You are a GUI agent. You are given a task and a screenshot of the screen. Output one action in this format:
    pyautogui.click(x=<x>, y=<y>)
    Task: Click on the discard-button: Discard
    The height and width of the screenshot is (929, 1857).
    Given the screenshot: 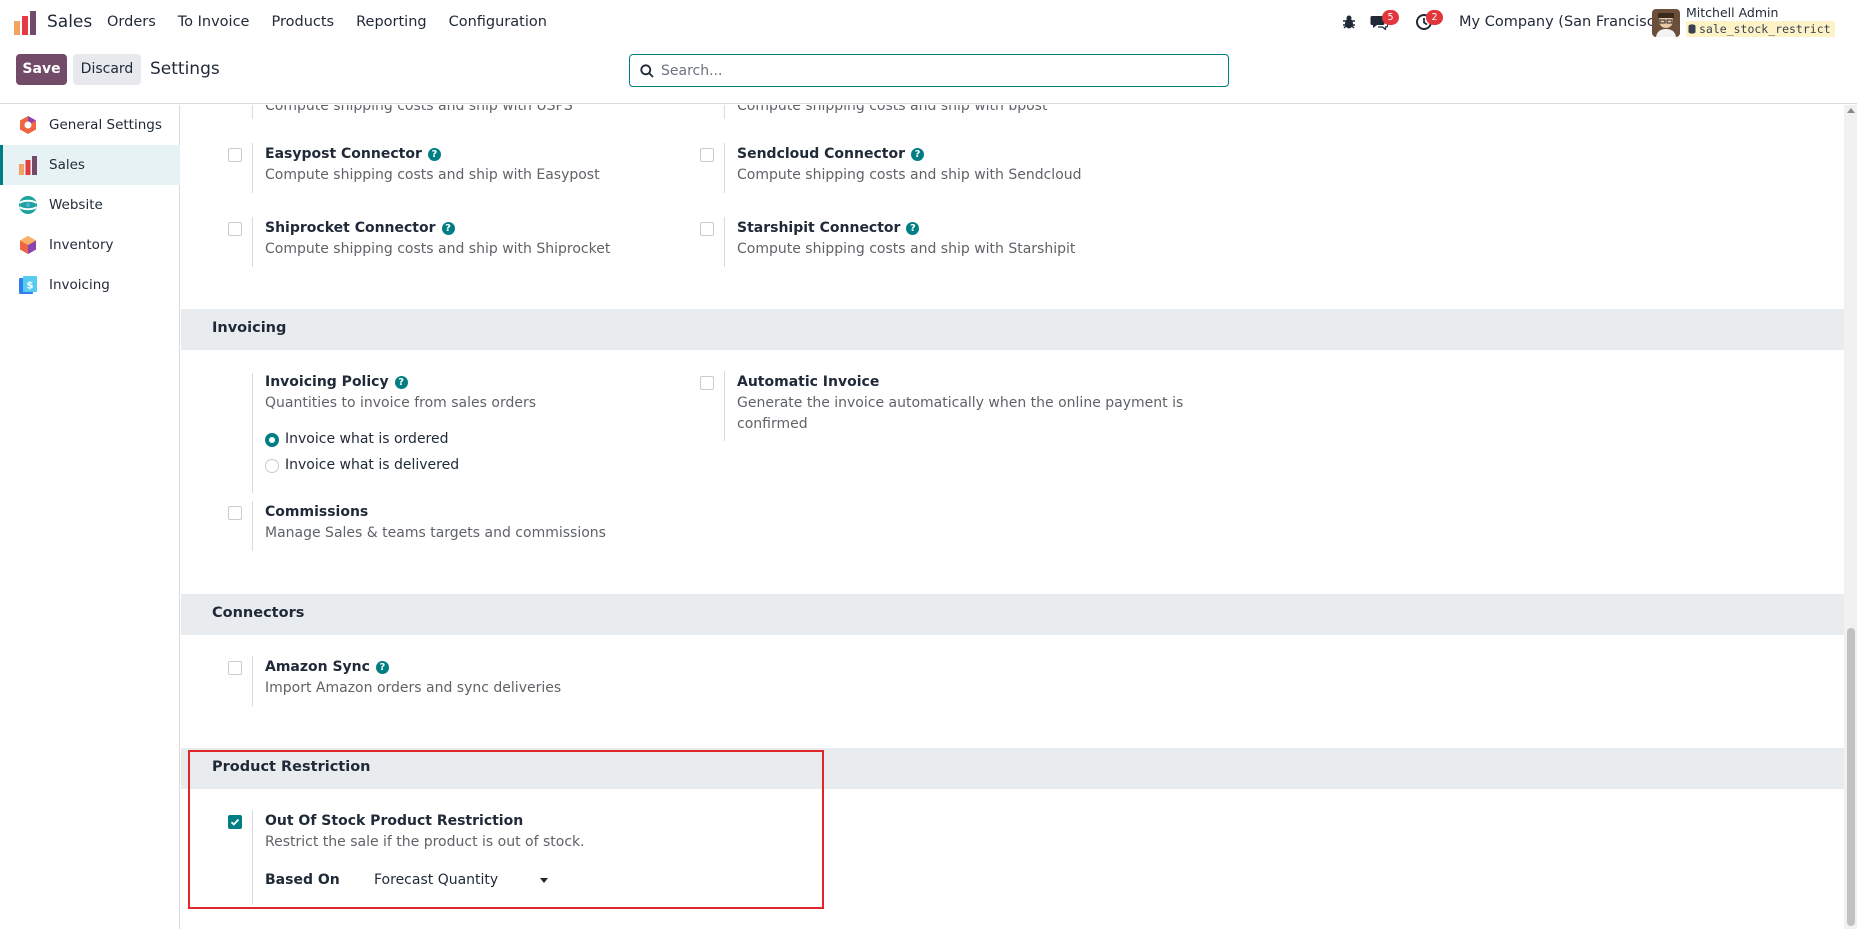 What is the action you would take?
    pyautogui.click(x=107, y=69)
    